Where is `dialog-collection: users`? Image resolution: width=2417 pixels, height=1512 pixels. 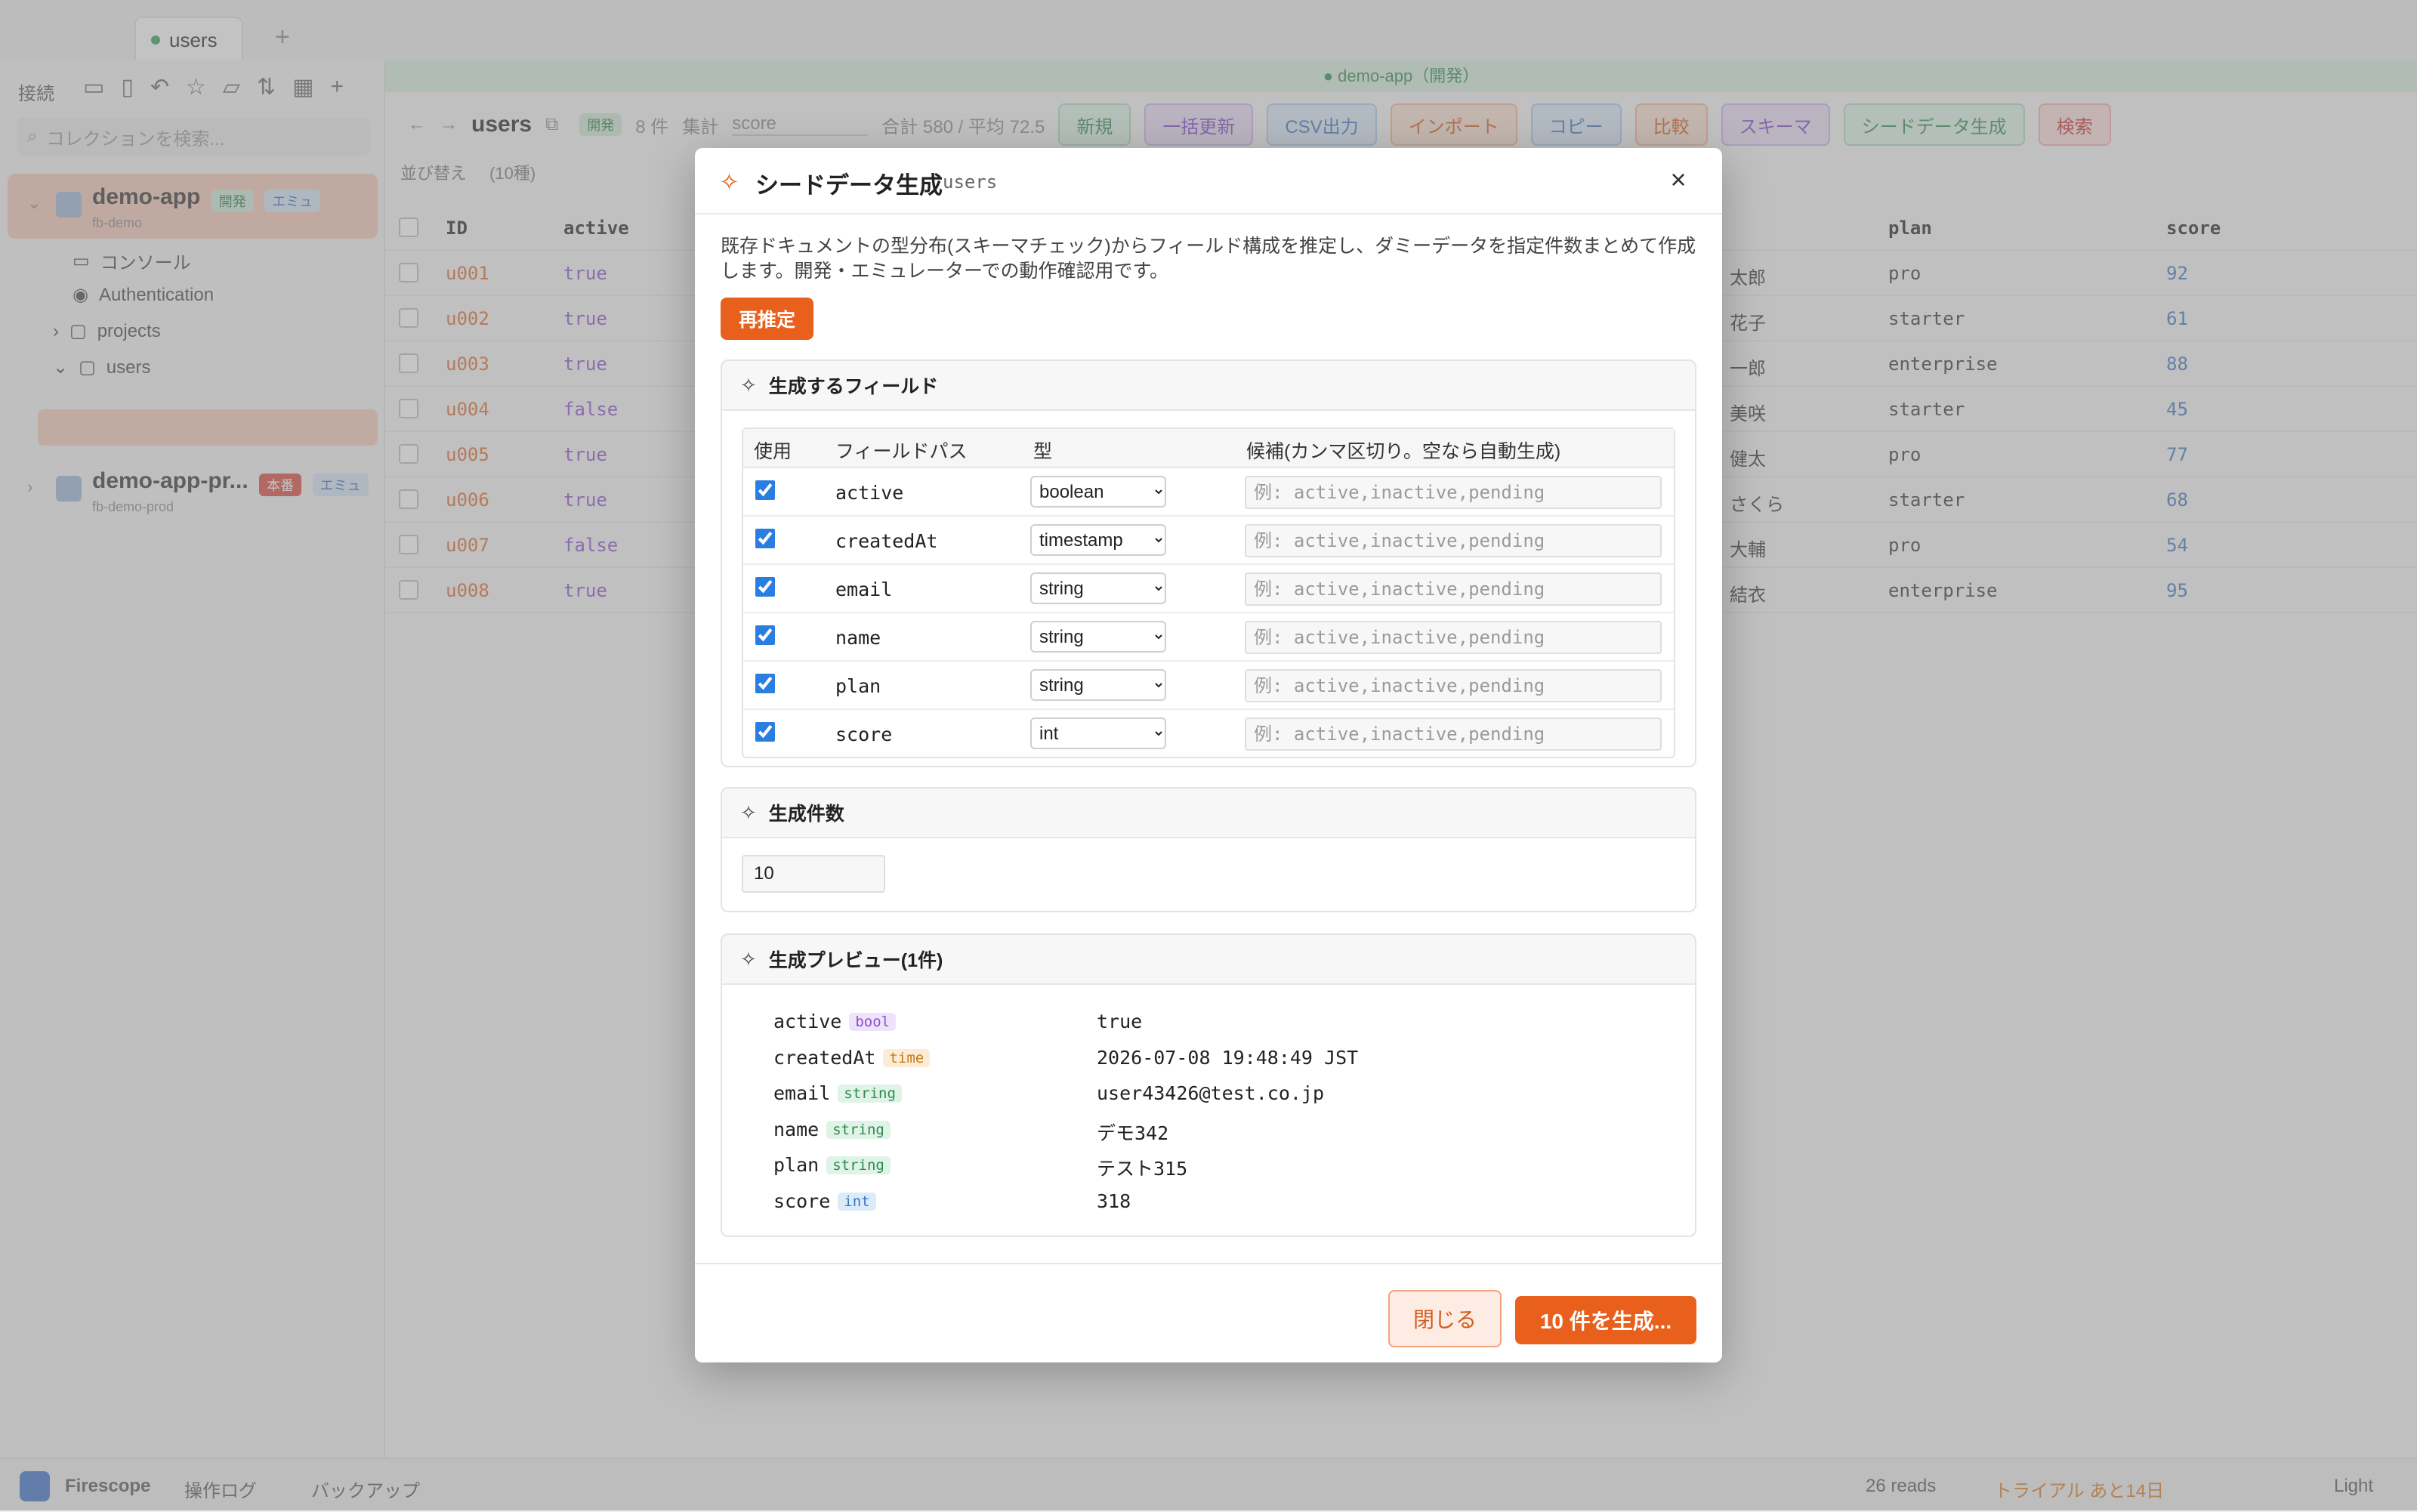 dialog-collection: users is located at coordinates (970, 182).